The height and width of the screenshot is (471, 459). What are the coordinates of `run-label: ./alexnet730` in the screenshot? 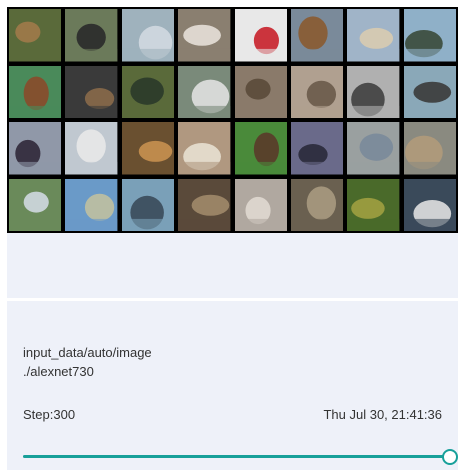 It's located at (58, 371).